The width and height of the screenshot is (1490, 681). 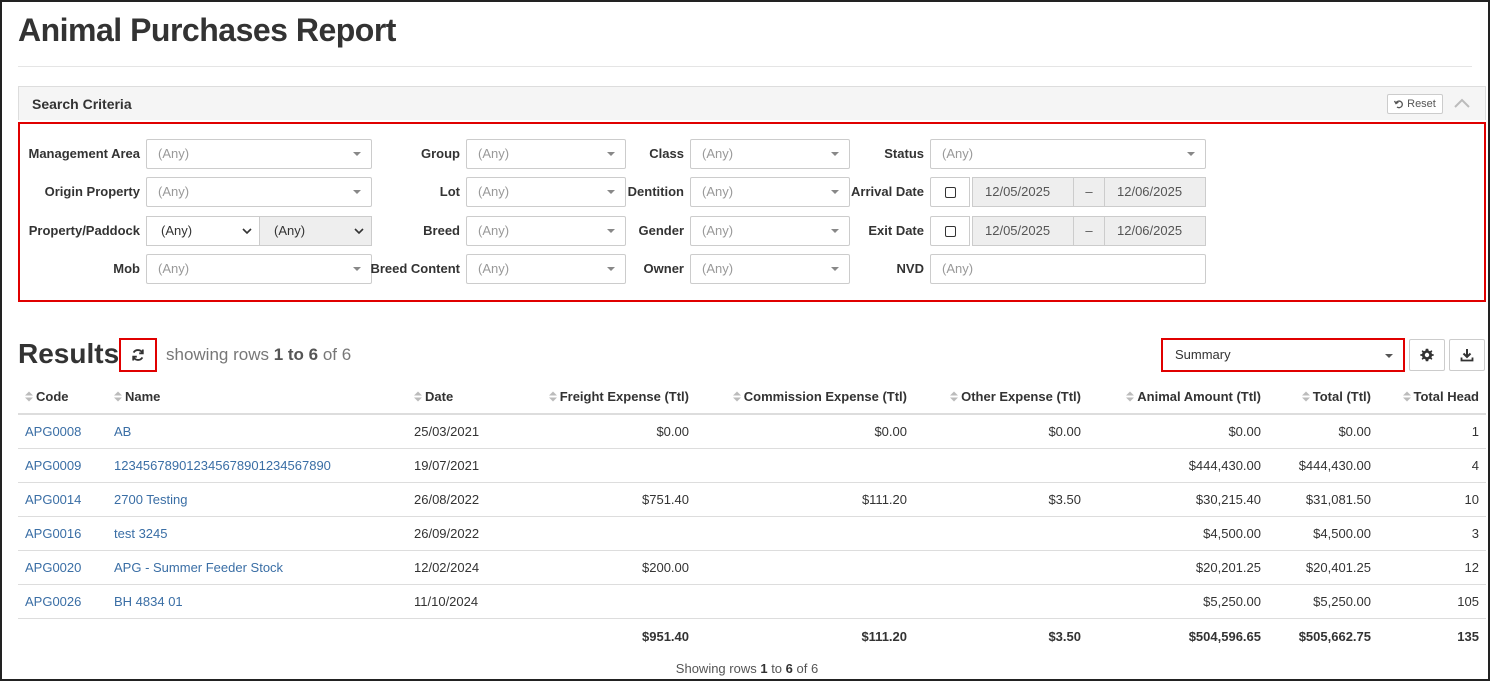 What do you see at coordinates (122, 431) in the screenshot?
I see `row-name-link: AB` at bounding box center [122, 431].